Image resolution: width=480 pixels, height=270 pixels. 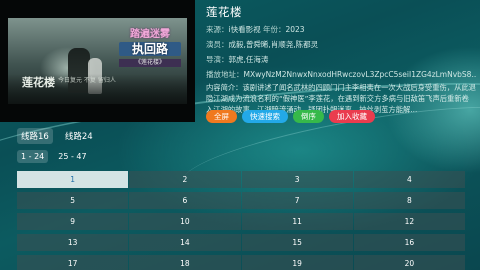 I want to click on episode-button: 7, so click(x=297, y=200).